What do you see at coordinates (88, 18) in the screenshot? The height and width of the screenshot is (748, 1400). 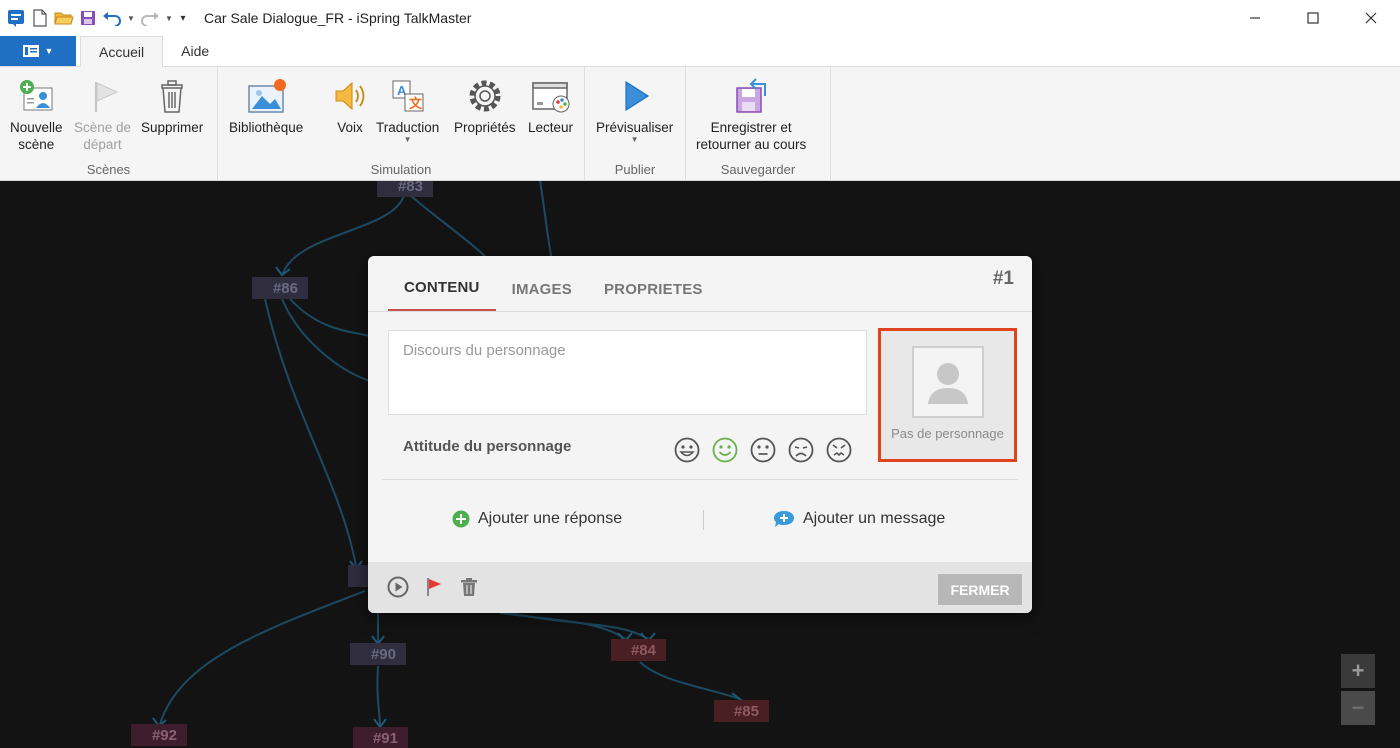 I see `save-icon` at bounding box center [88, 18].